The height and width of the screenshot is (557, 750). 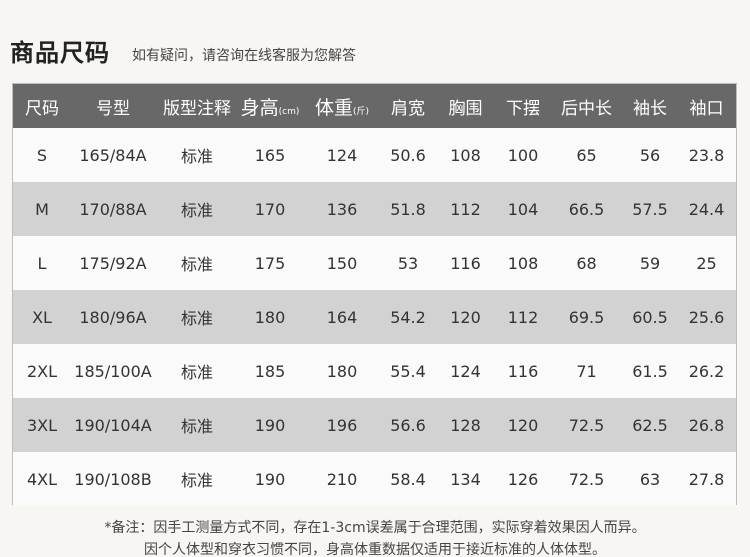 I want to click on header-back-length-label: 后中长, so click(x=586, y=108).